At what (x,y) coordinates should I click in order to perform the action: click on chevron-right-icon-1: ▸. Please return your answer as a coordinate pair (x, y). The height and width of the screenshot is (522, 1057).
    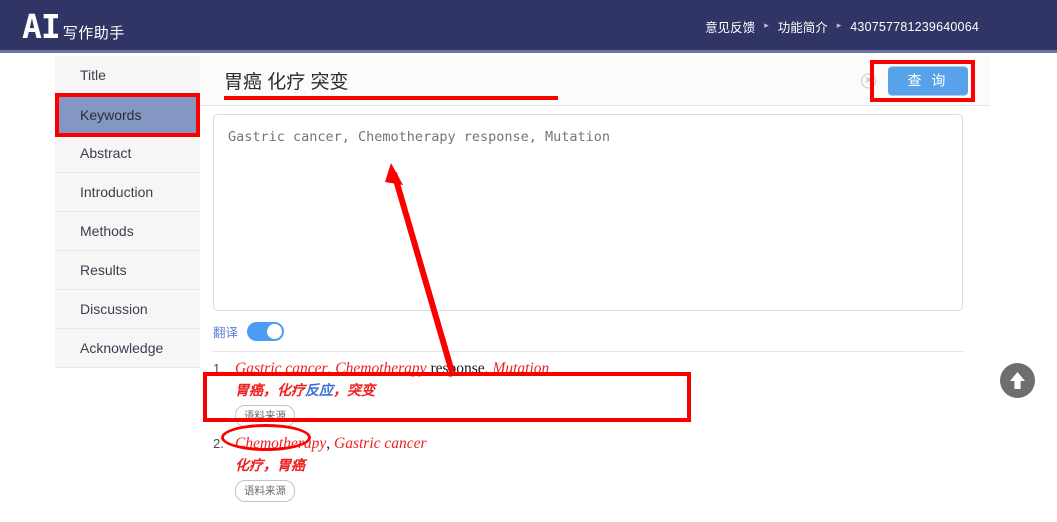
    Looking at the image, I should click on (766, 25).